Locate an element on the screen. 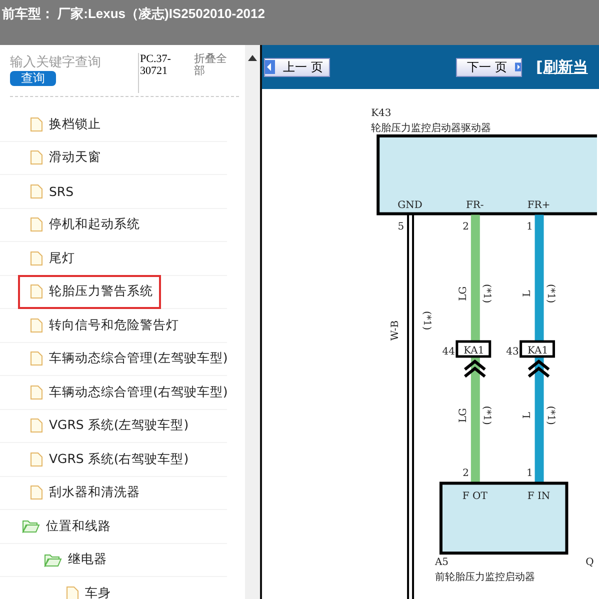 This screenshot has height=599, width=599. component-code: A5 is located at coordinates (442, 562).